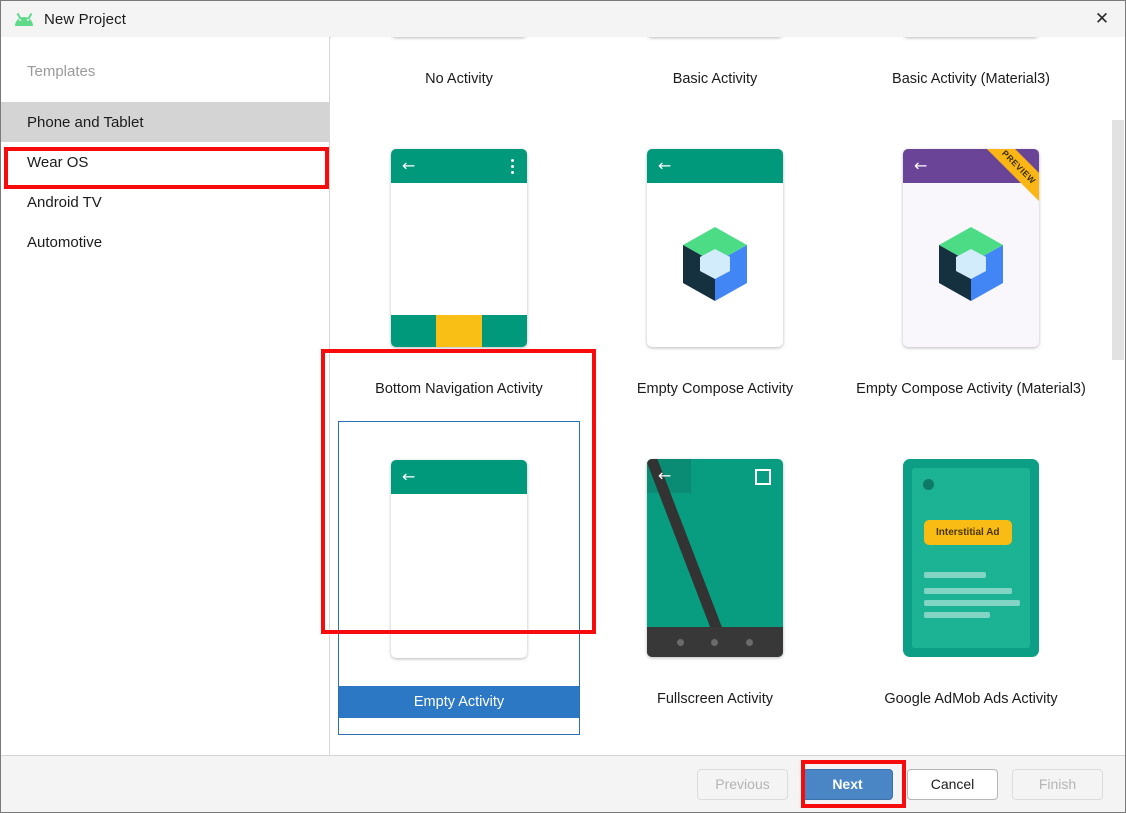 The image size is (1126, 813). What do you see at coordinates (971, 699) in the screenshot?
I see `template-card-label: Google AdMob Ads Activity` at bounding box center [971, 699].